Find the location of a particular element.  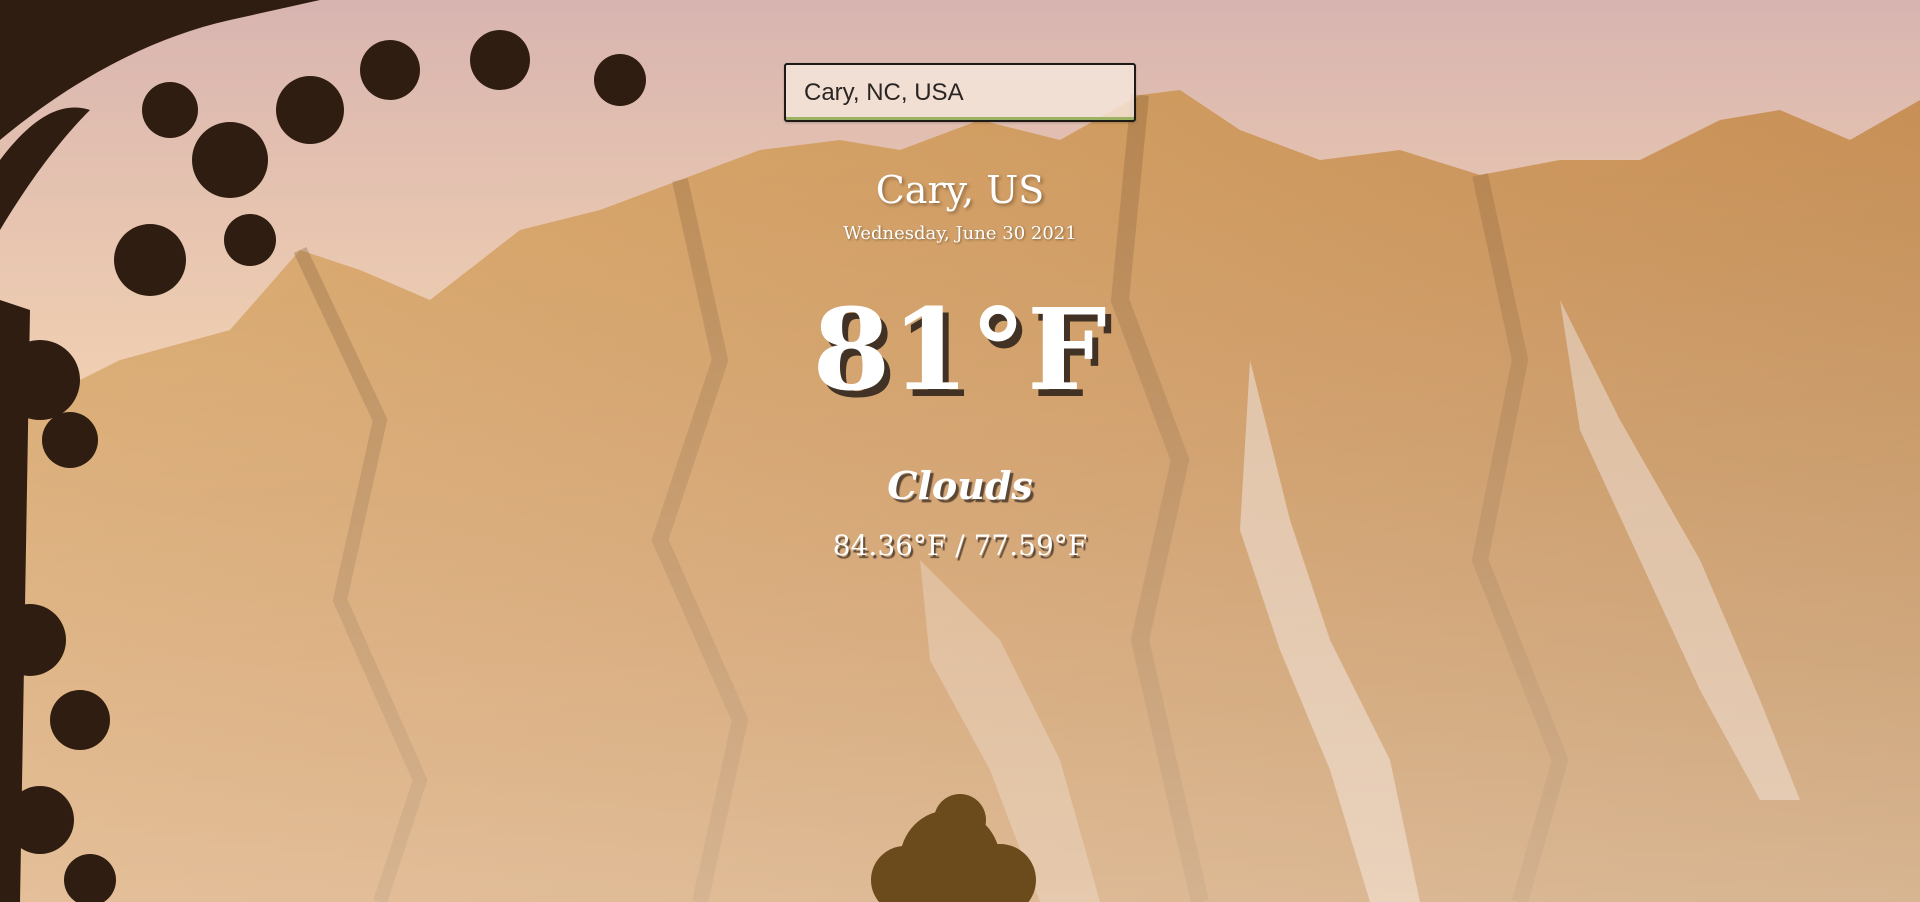

location-label: Cary, US is located at coordinates (960, 190).